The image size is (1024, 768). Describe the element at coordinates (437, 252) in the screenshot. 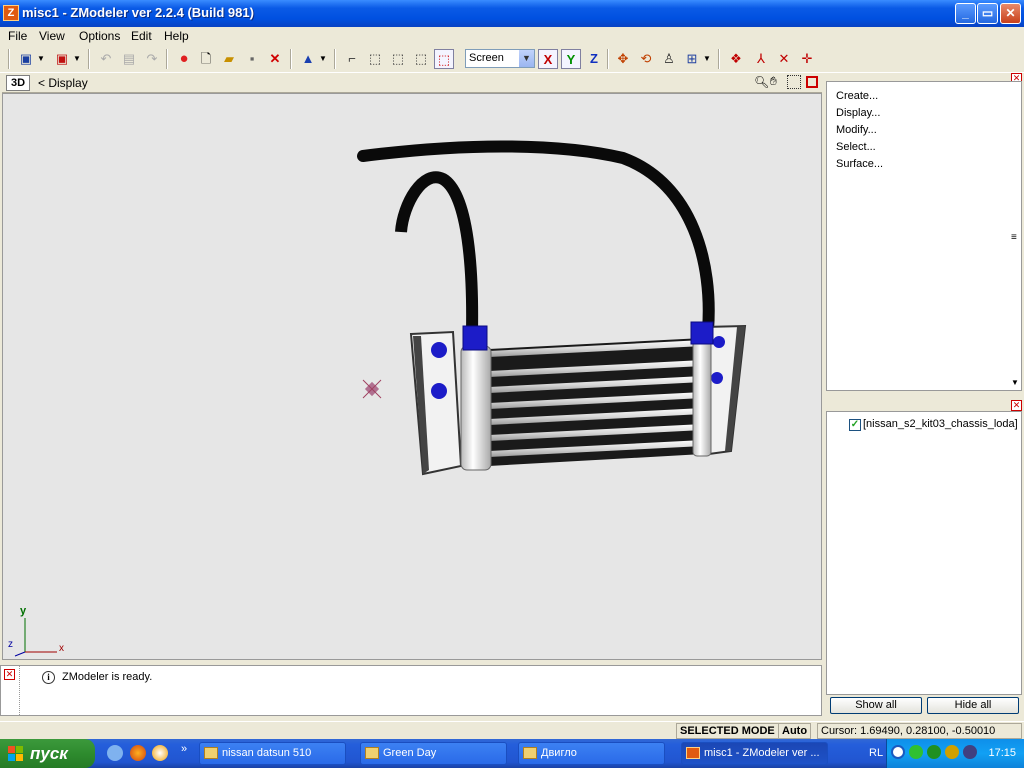

I see `pipe-left` at that location.